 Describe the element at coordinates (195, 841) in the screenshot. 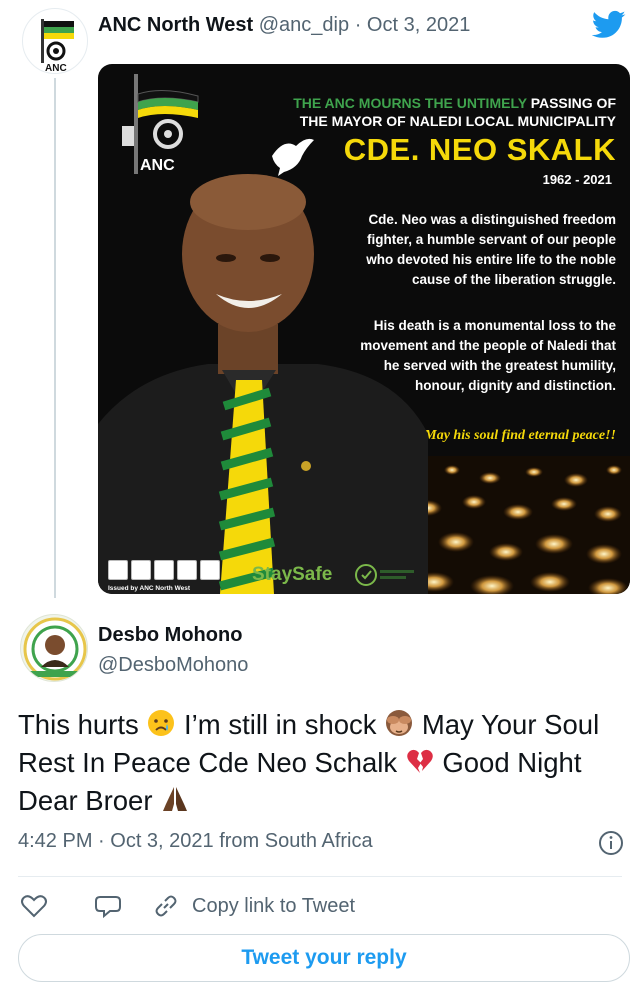

I see `reply-timestamp: 4:42 PM · Oct 3, 2021 from South Africa` at that location.